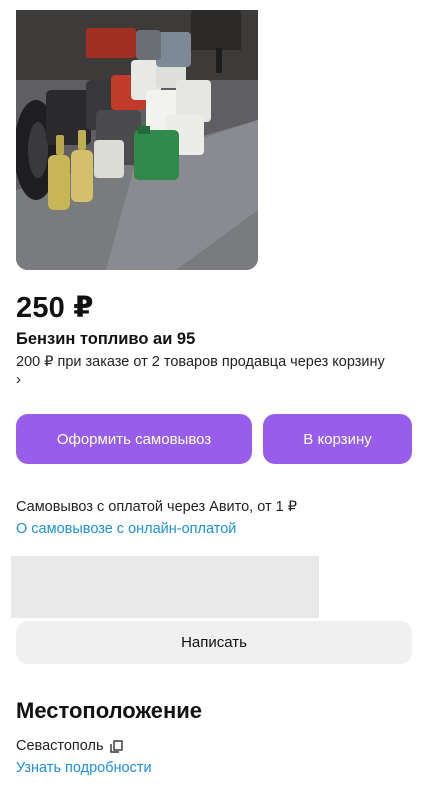 This screenshot has height=790, width=428. I want to click on seller-info-placeholder, so click(165, 587).